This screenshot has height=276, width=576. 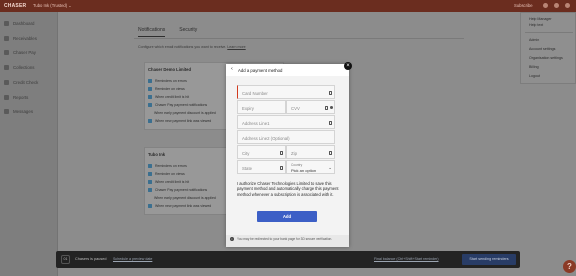 What do you see at coordinates (534, 76) in the screenshot?
I see `menu-item-logout: Logout` at bounding box center [534, 76].